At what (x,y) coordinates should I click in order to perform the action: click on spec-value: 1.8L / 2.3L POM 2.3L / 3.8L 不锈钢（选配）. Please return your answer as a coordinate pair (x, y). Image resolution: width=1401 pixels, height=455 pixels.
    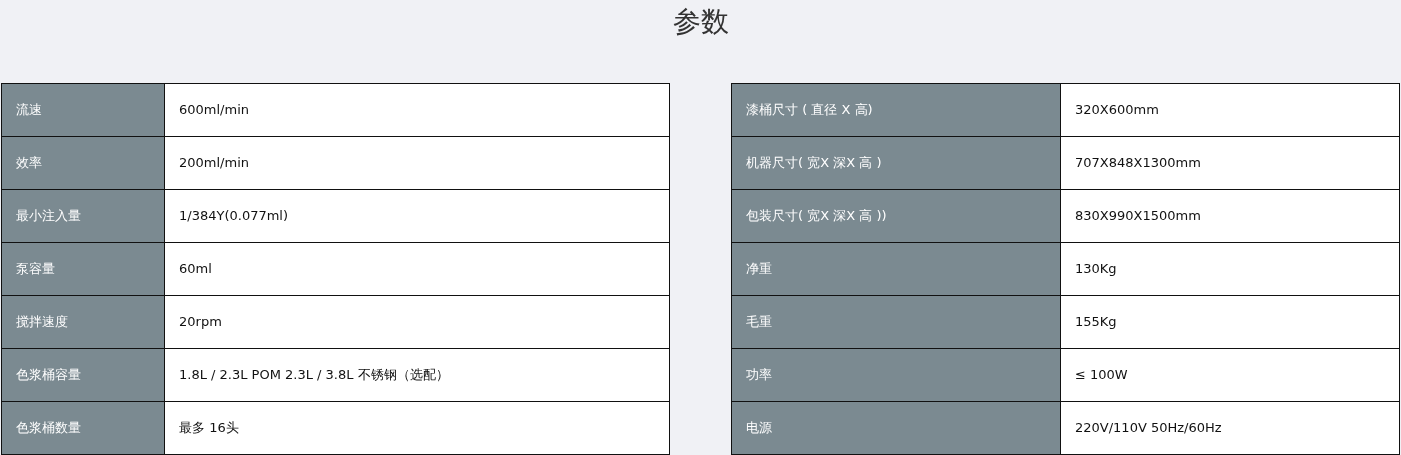
    Looking at the image, I should click on (417, 375).